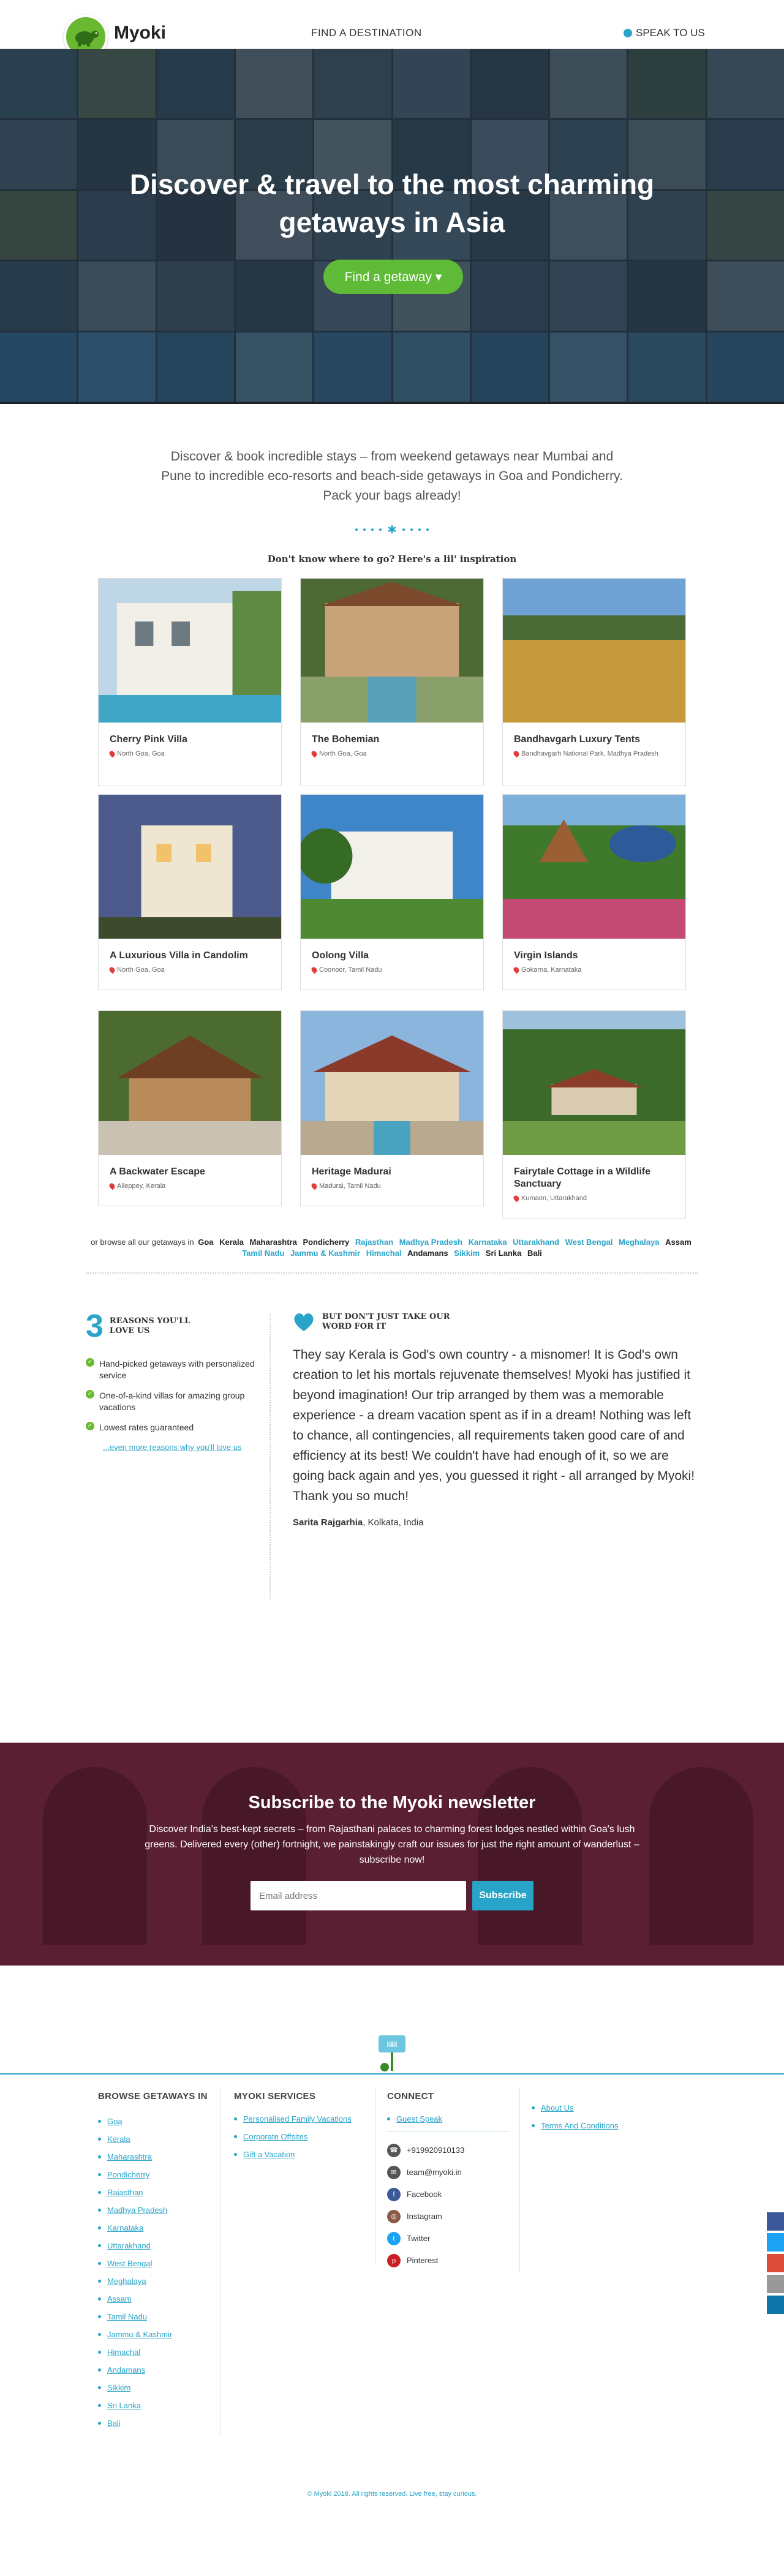  What do you see at coordinates (392, 682) in the screenshot?
I see `stay-card: The Bohemian North Goa, Goa` at bounding box center [392, 682].